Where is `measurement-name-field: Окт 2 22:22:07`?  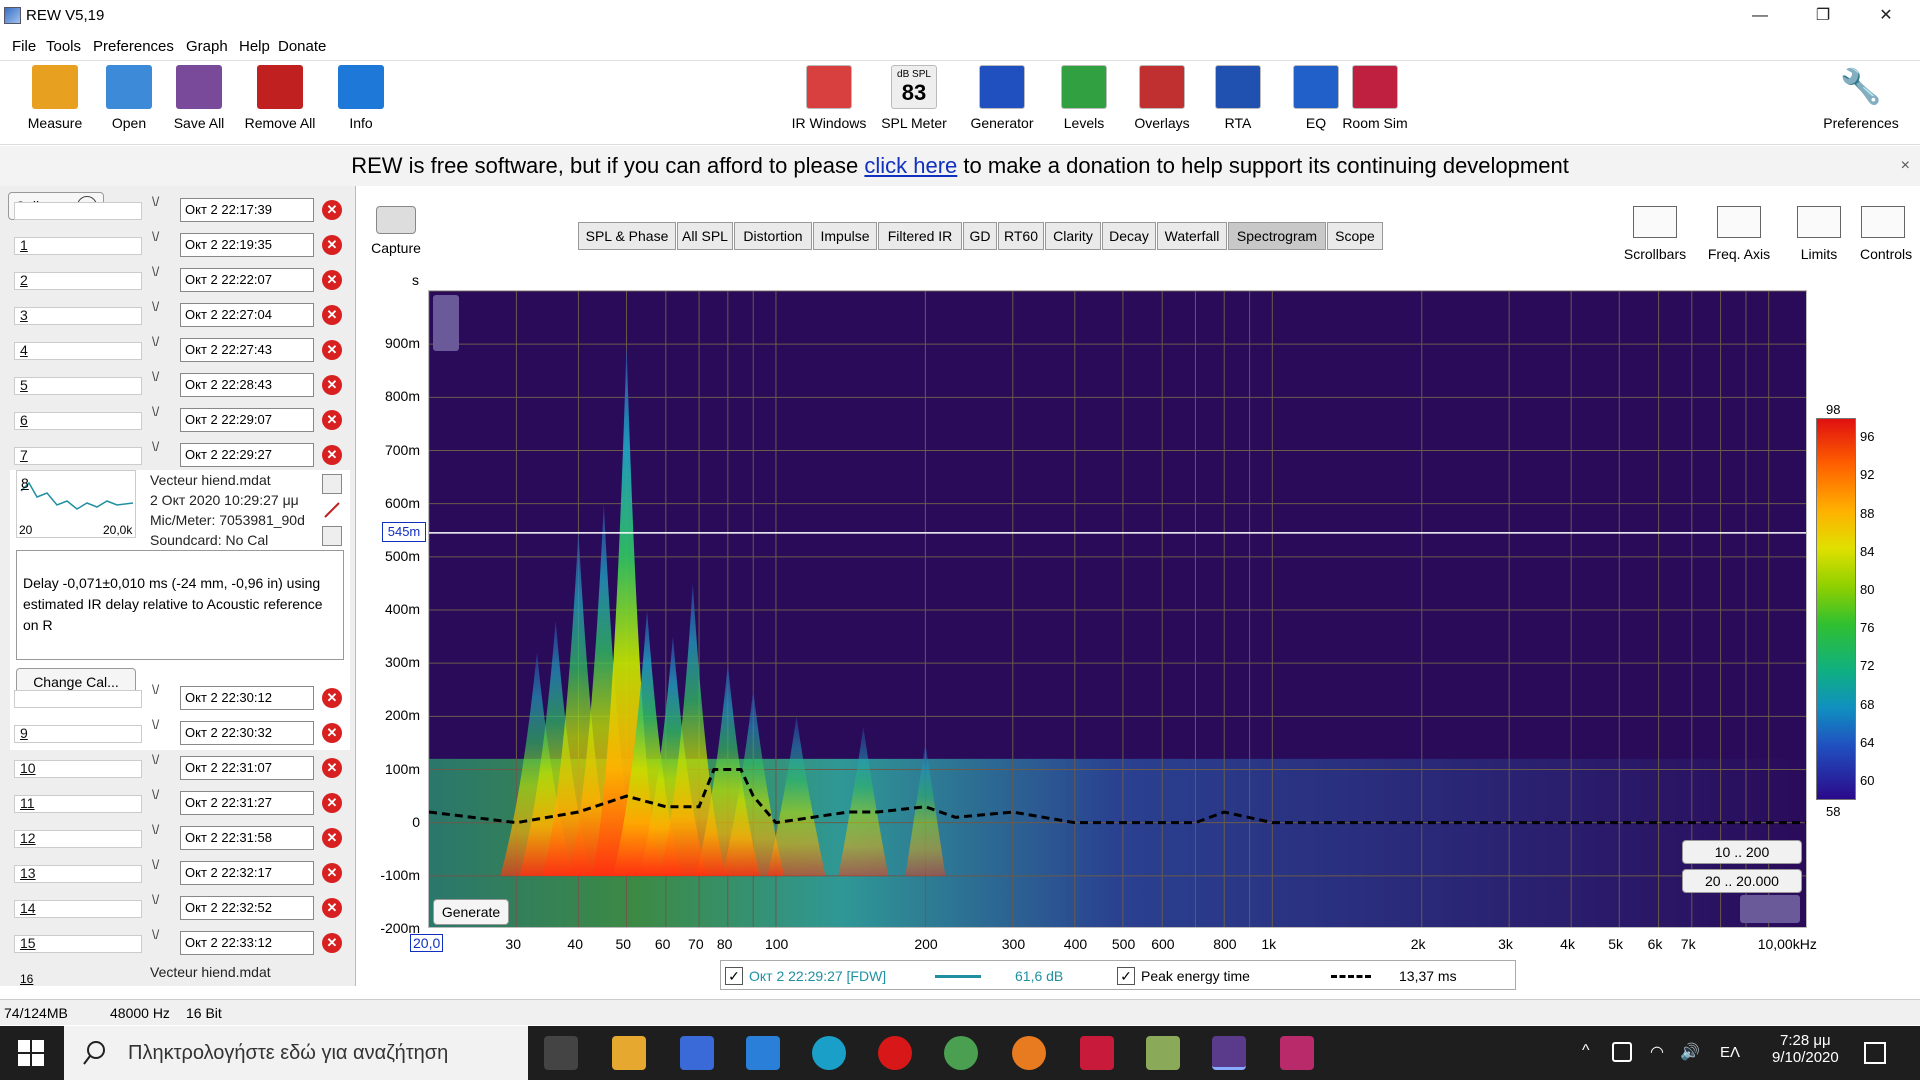
measurement-name-field: Окт 2 22:22:07 is located at coordinates (247, 280).